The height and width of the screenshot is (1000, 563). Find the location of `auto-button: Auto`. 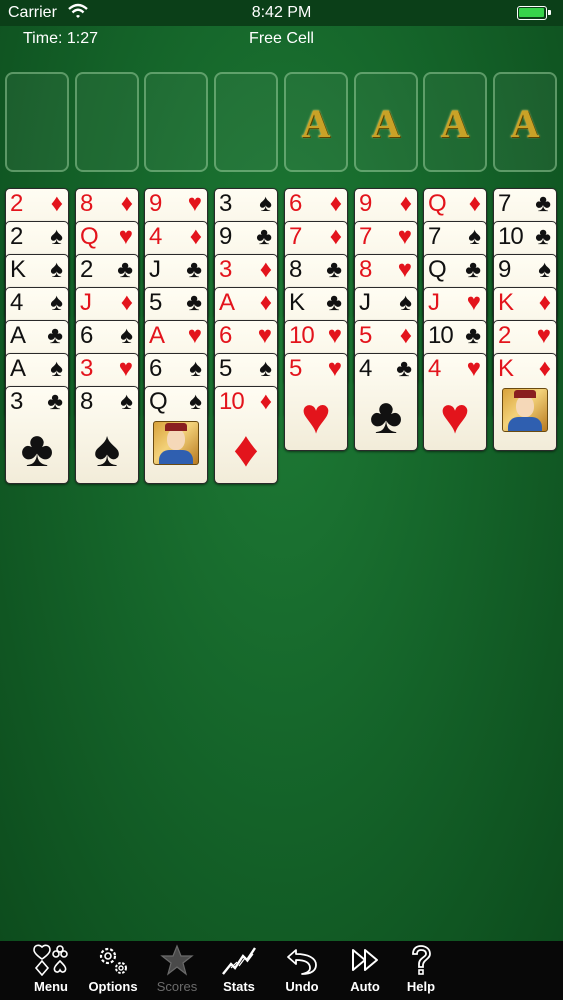

auto-button: Auto is located at coordinates (365, 970).